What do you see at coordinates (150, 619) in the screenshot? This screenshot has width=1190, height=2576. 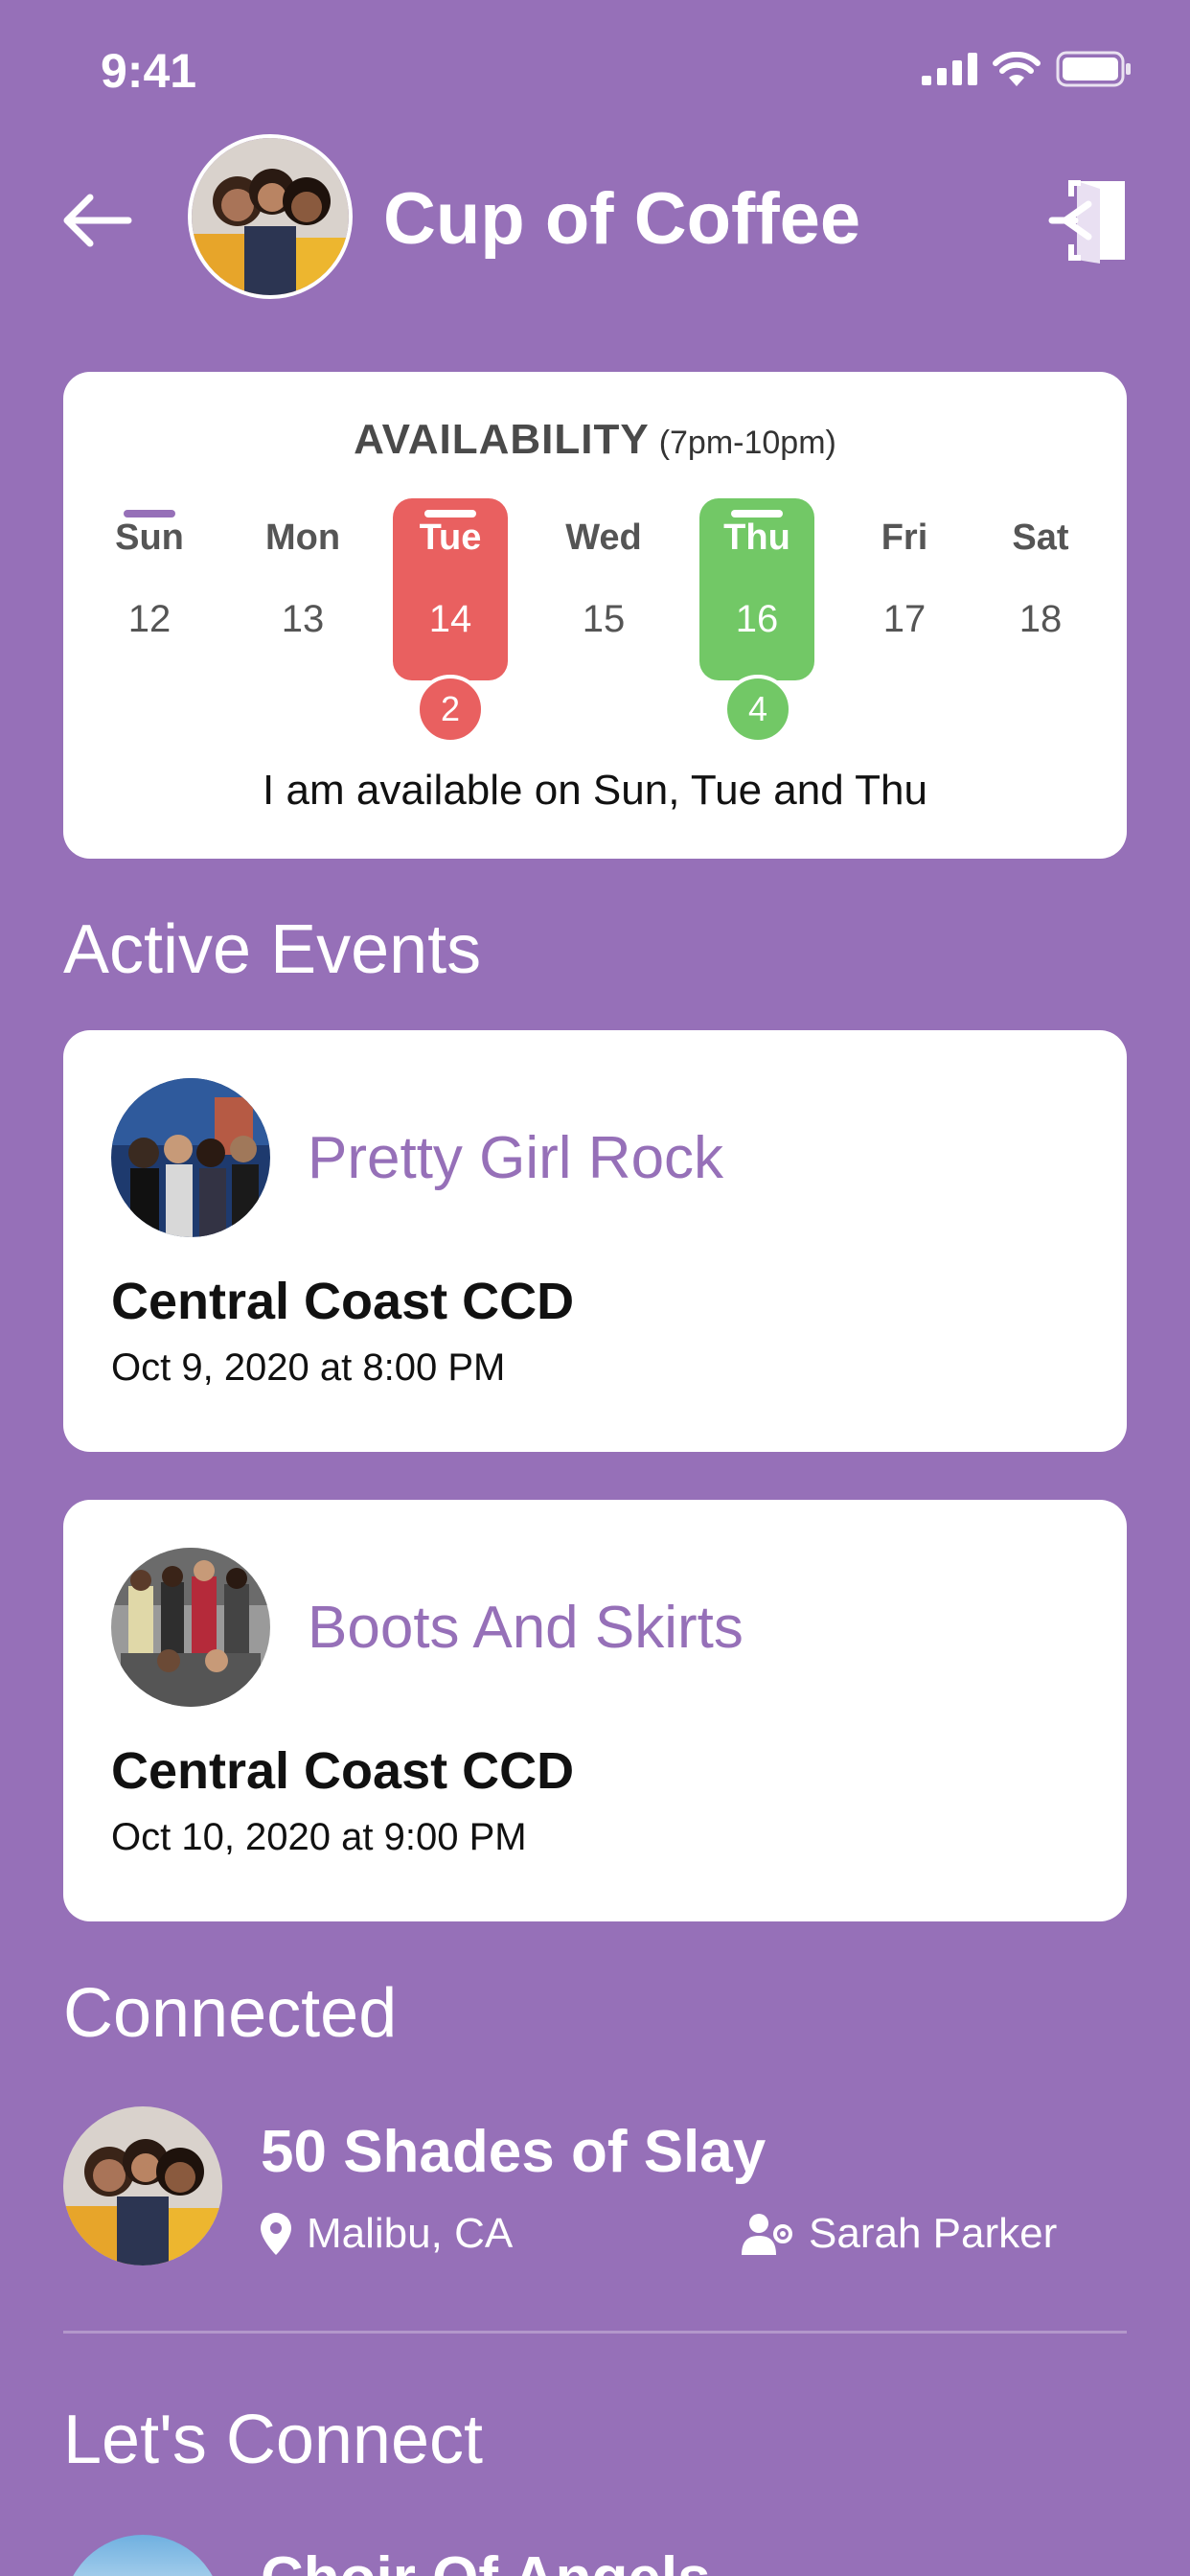 I see `day-number: 12` at bounding box center [150, 619].